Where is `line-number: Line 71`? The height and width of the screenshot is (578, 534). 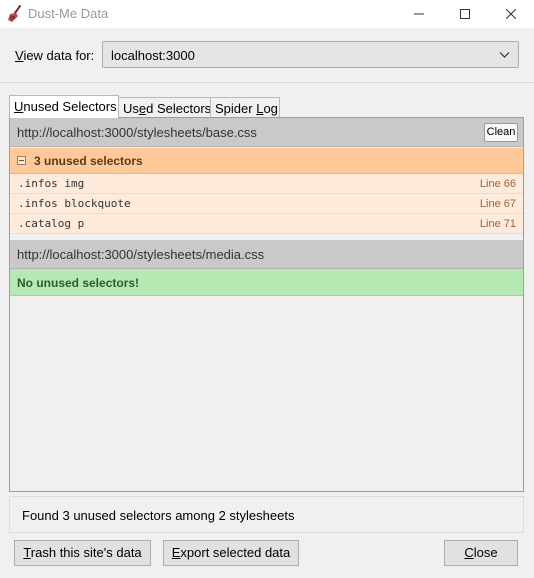
line-number: Line 71 is located at coordinates (497, 224).